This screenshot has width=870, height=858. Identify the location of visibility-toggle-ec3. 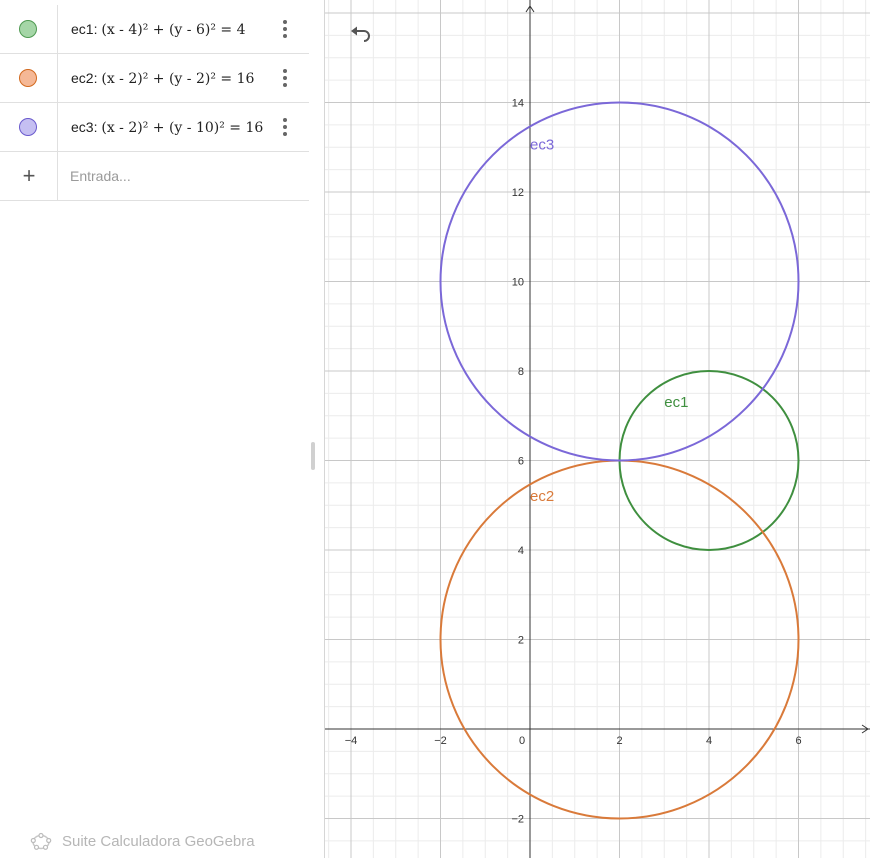
(28, 127).